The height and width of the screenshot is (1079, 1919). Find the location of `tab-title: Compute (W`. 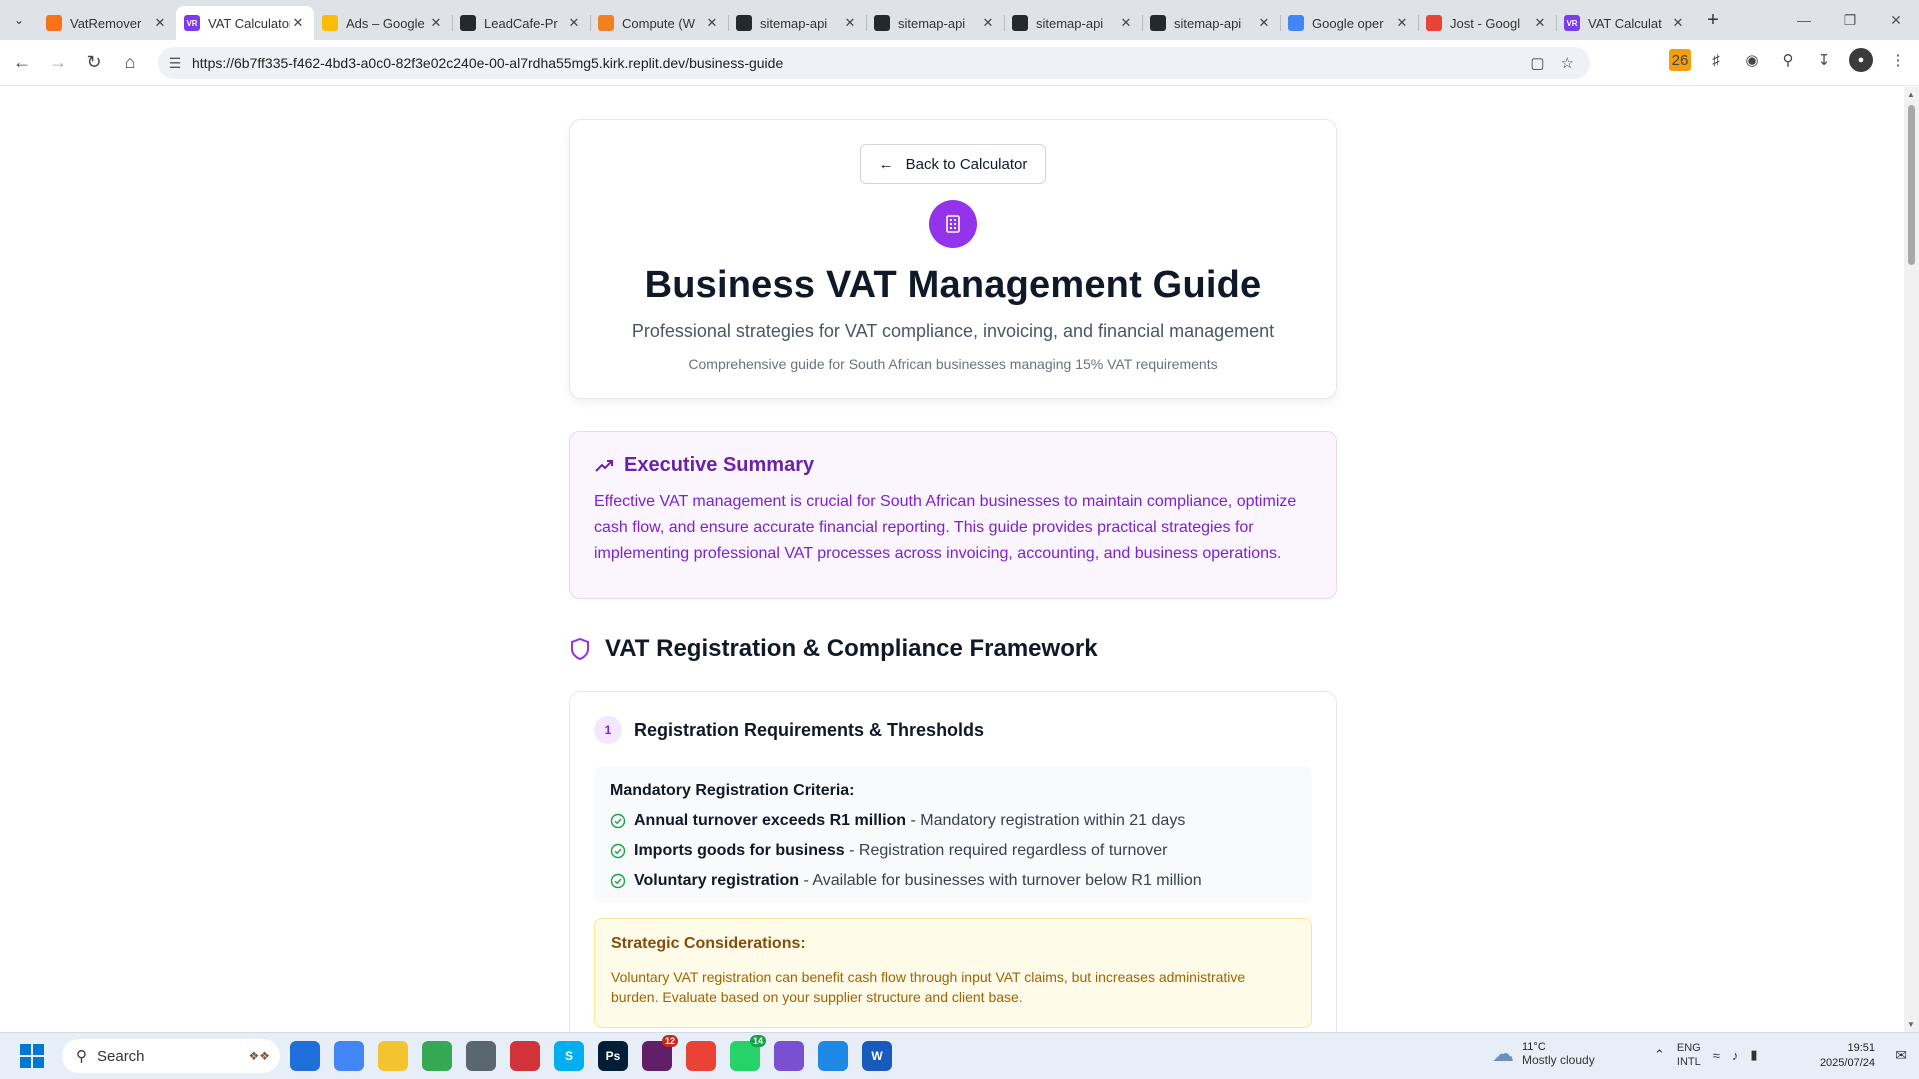

tab-title: Compute (W is located at coordinates (658, 23).